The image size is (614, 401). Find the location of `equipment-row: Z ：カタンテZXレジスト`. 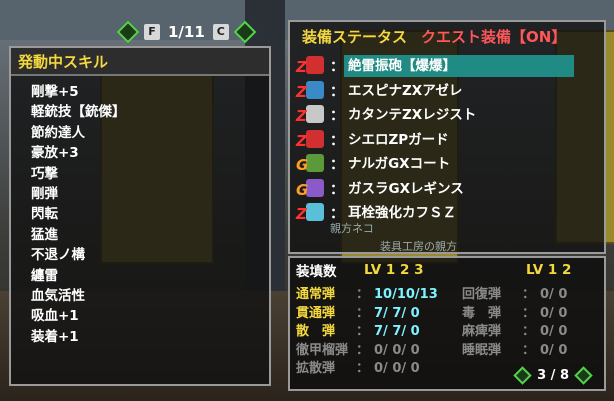

equipment-row: Z ：カタンテZXレジスト is located at coordinates (446, 115).